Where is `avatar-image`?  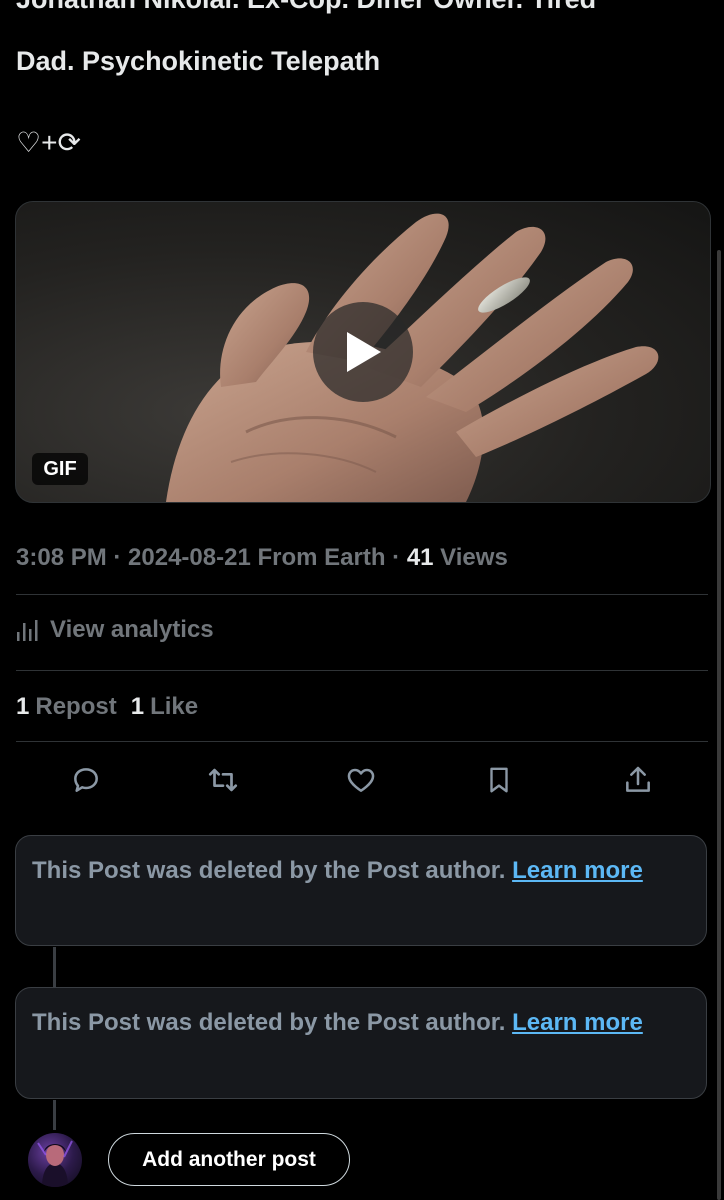
avatar-image is located at coordinates (55, 1163).